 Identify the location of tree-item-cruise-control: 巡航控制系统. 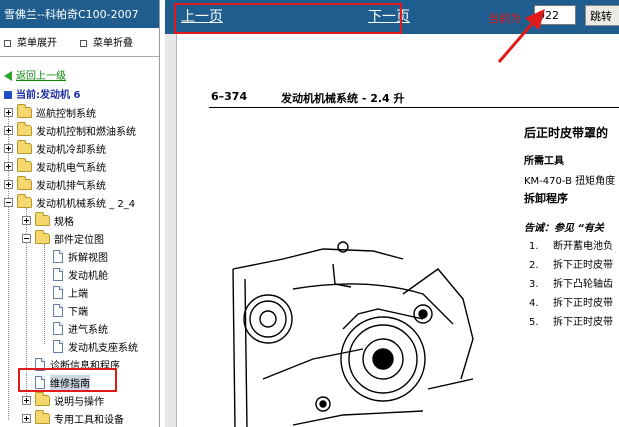
(50, 112).